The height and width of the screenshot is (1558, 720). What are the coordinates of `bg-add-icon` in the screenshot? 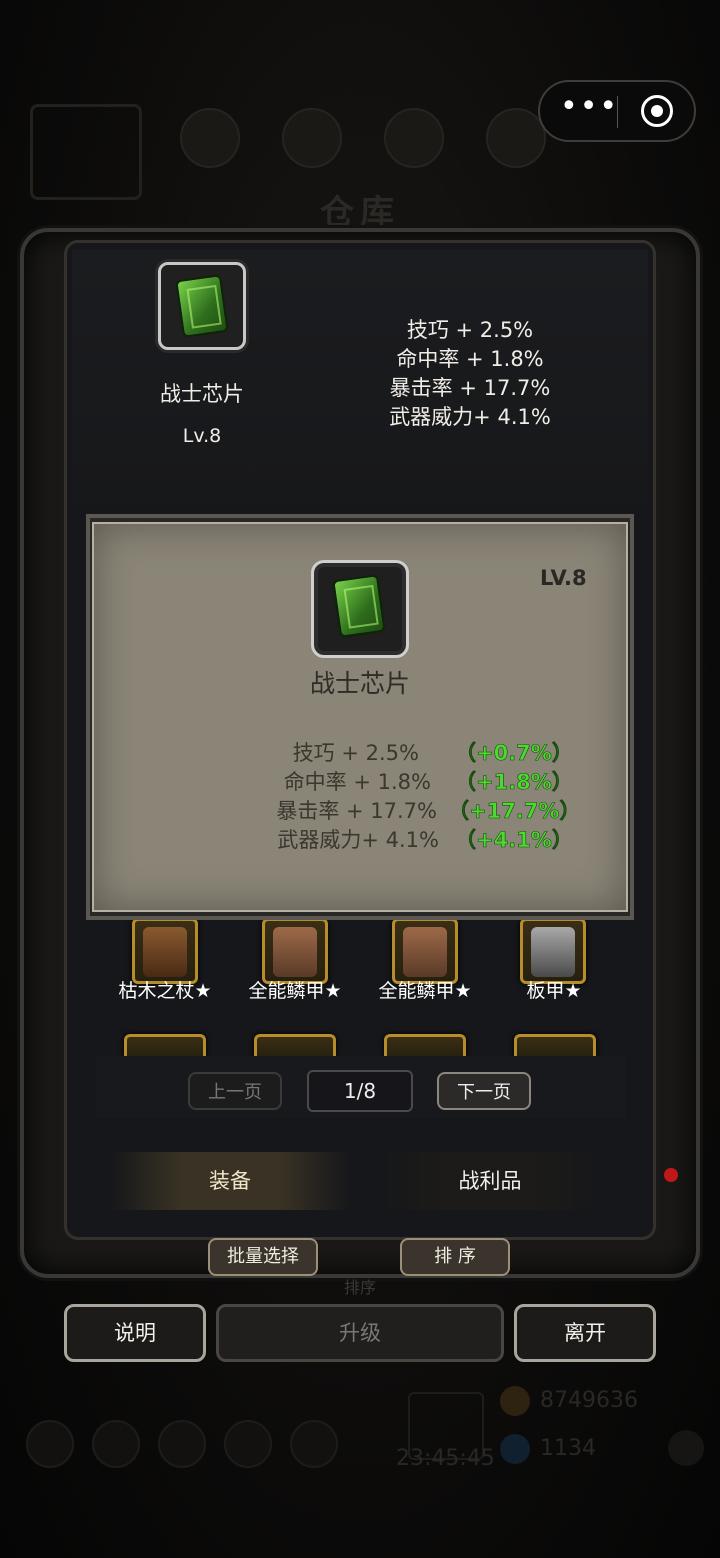 It's located at (686, 1448).